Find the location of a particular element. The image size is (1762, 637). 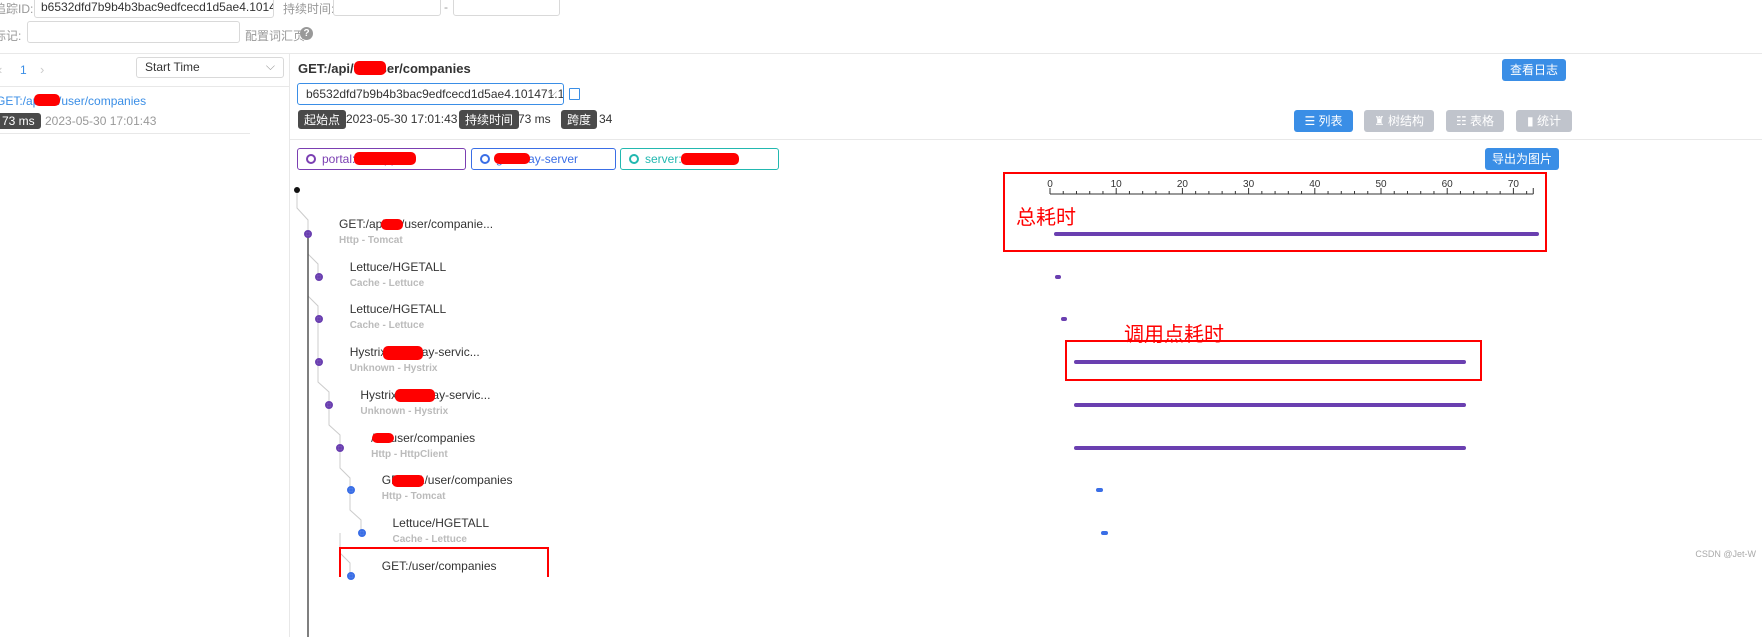

list-icon: ☰ is located at coordinates (1311, 121).